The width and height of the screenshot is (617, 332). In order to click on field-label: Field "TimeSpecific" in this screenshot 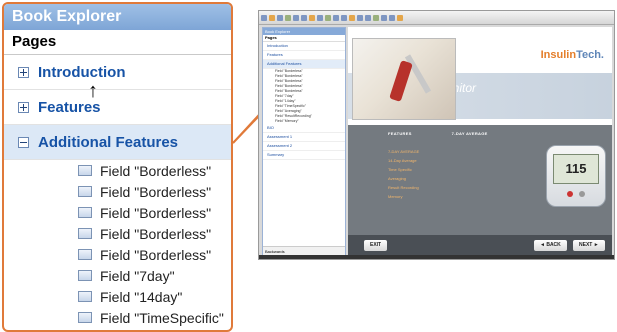, I will do `click(162, 317)`.